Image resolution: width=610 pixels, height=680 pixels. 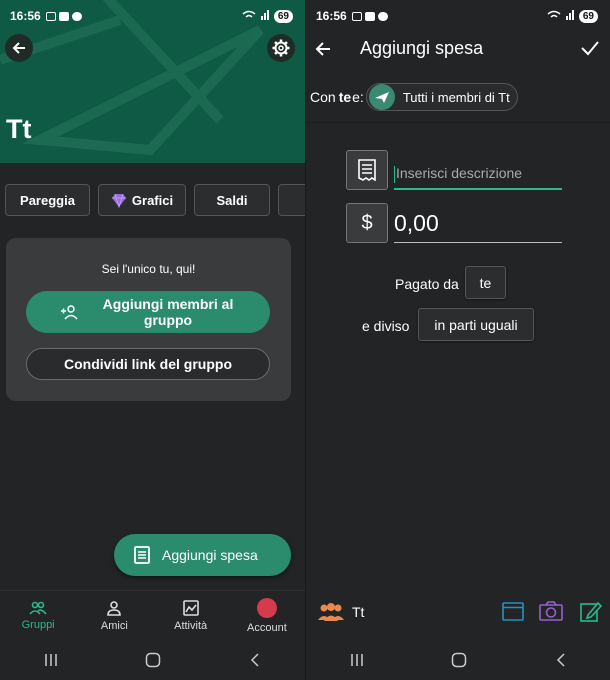 What do you see at coordinates (459, 173) in the screenshot?
I see `description-placeholder: Inserisci descrizione` at bounding box center [459, 173].